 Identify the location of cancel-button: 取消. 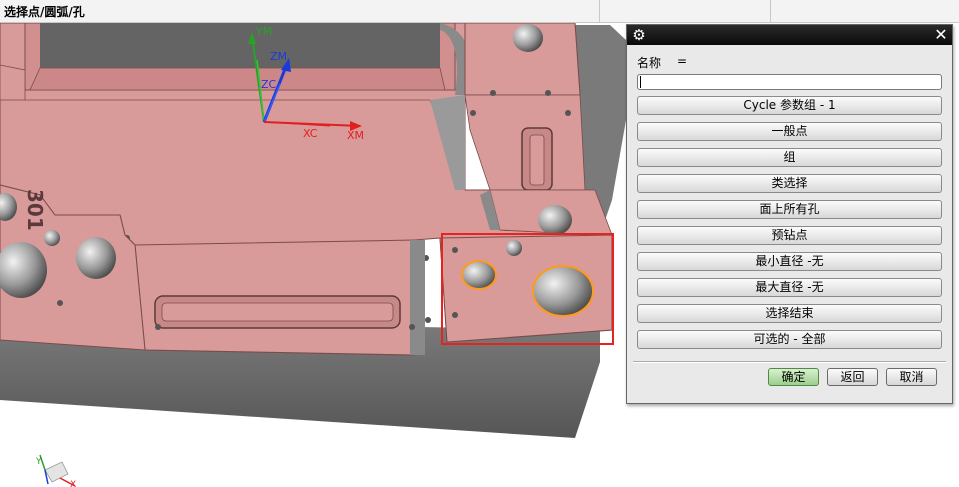
(911, 377).